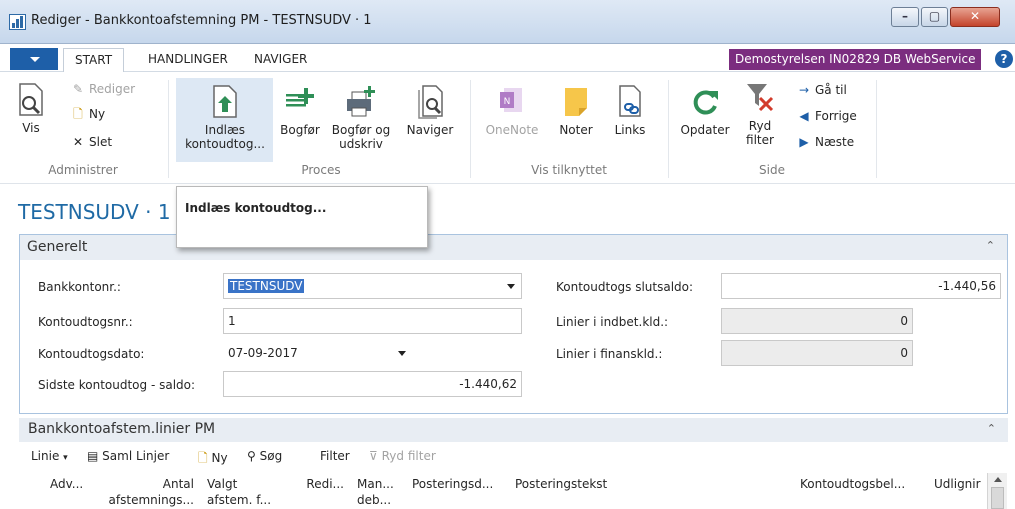 The image size is (1015, 509). Describe the element at coordinates (117, 385) in the screenshot. I see `sidste-saldo-label: Sidste kontoudtog - saldo:` at that location.